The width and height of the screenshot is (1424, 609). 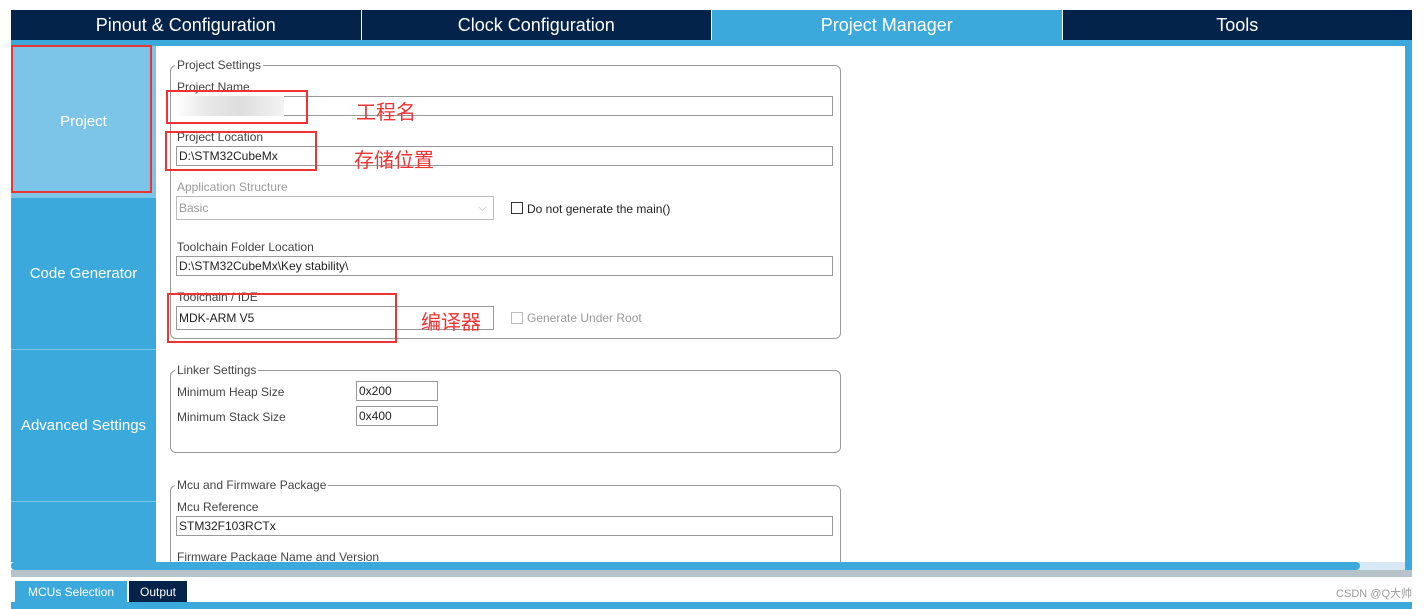 I want to click on mcu-reference-input: STM32F103RCTx, so click(x=504, y=526).